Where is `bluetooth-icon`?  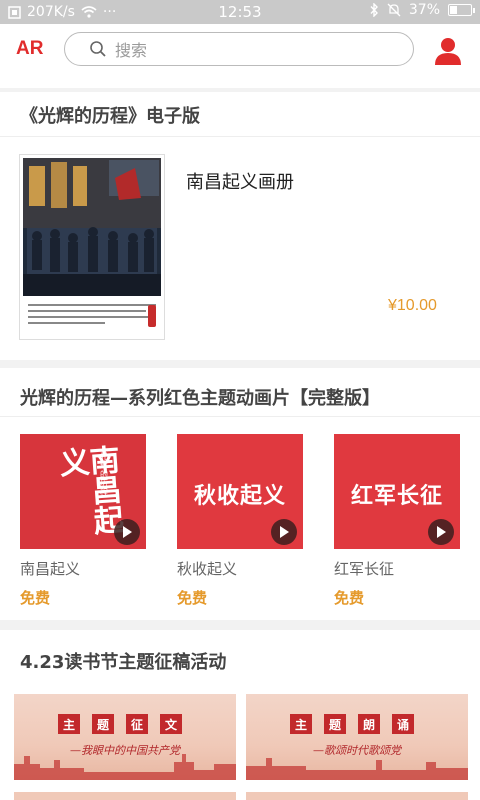 bluetooth-icon is located at coordinates (374, 10).